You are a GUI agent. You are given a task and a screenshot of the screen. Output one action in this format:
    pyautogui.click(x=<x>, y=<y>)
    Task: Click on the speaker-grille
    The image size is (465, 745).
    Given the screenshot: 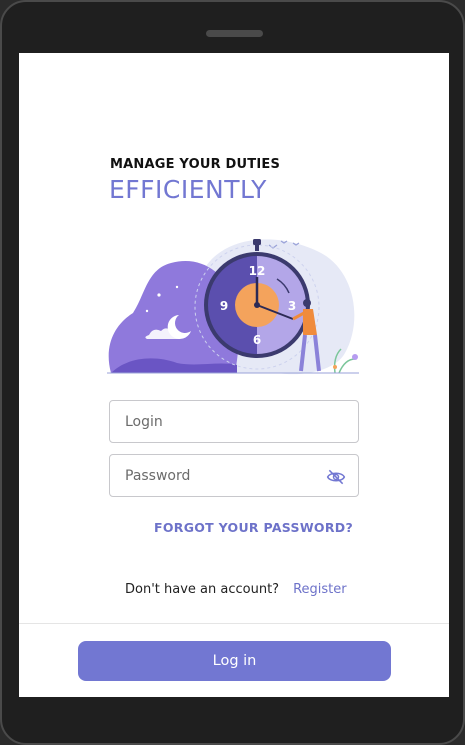 What is the action you would take?
    pyautogui.click(x=234, y=33)
    